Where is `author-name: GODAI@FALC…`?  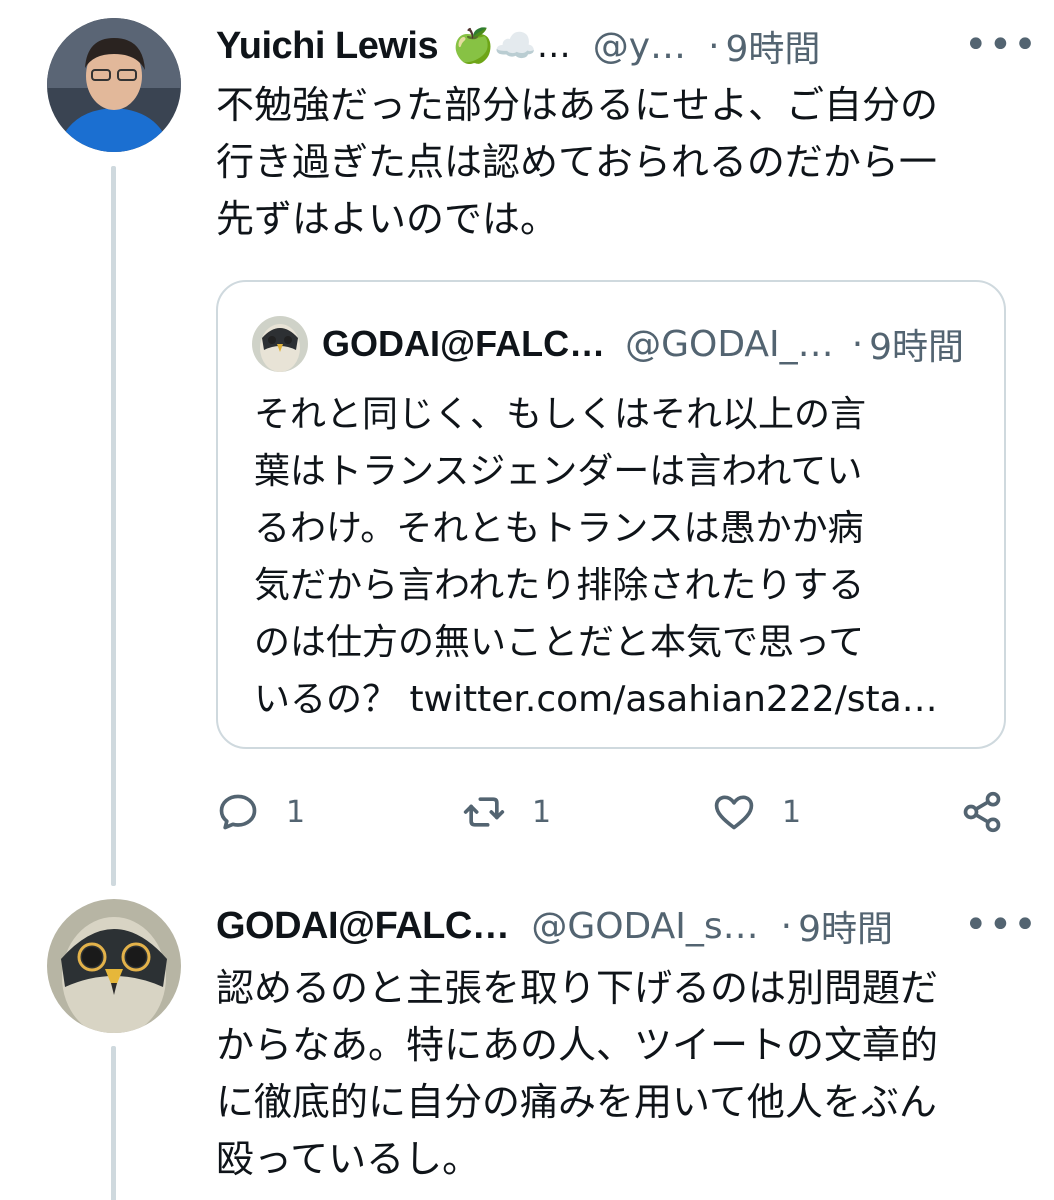 author-name: GODAI@FALC… is located at coordinates (363, 926).